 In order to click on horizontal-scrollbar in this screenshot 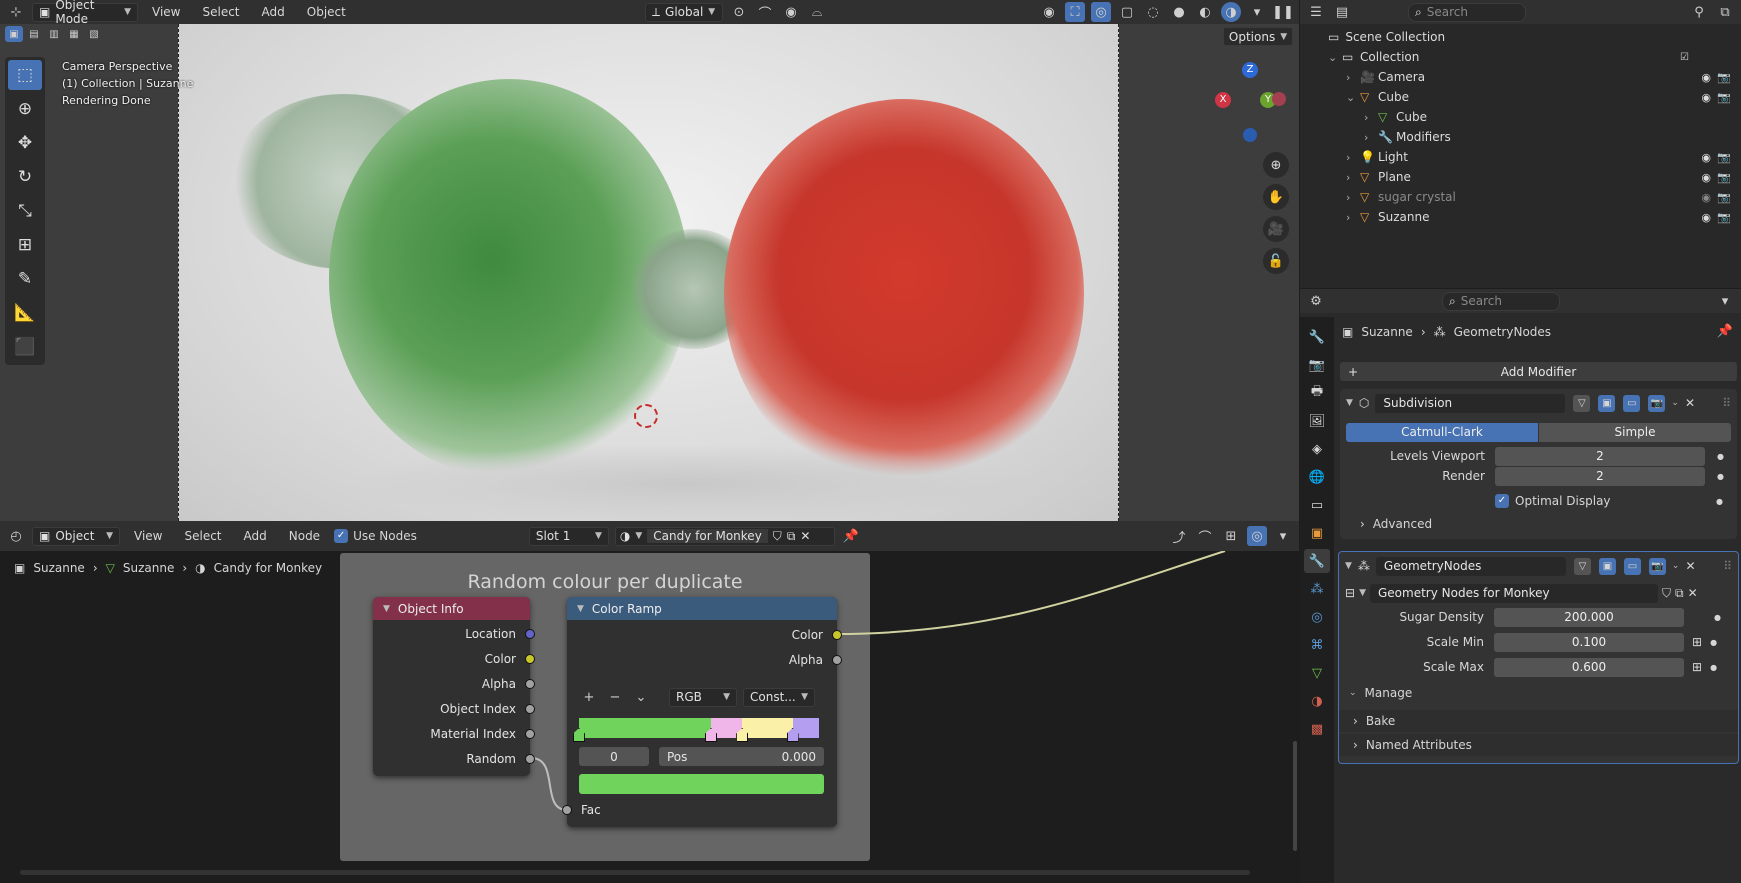, I will do `click(635, 872)`.